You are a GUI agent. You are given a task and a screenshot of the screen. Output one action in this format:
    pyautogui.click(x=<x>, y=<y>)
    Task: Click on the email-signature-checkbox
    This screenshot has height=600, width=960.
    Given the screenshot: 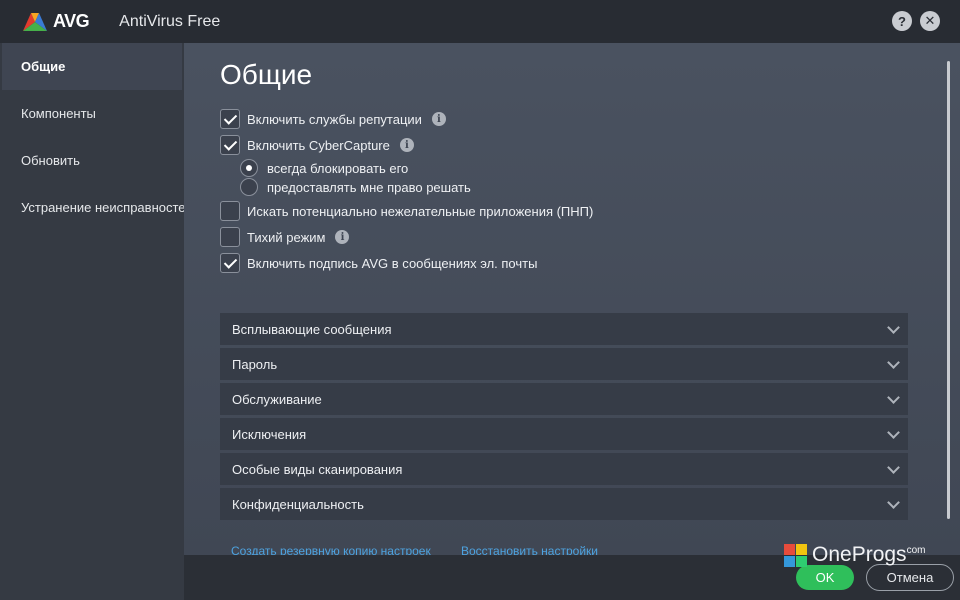 What is the action you would take?
    pyautogui.click(x=230, y=263)
    